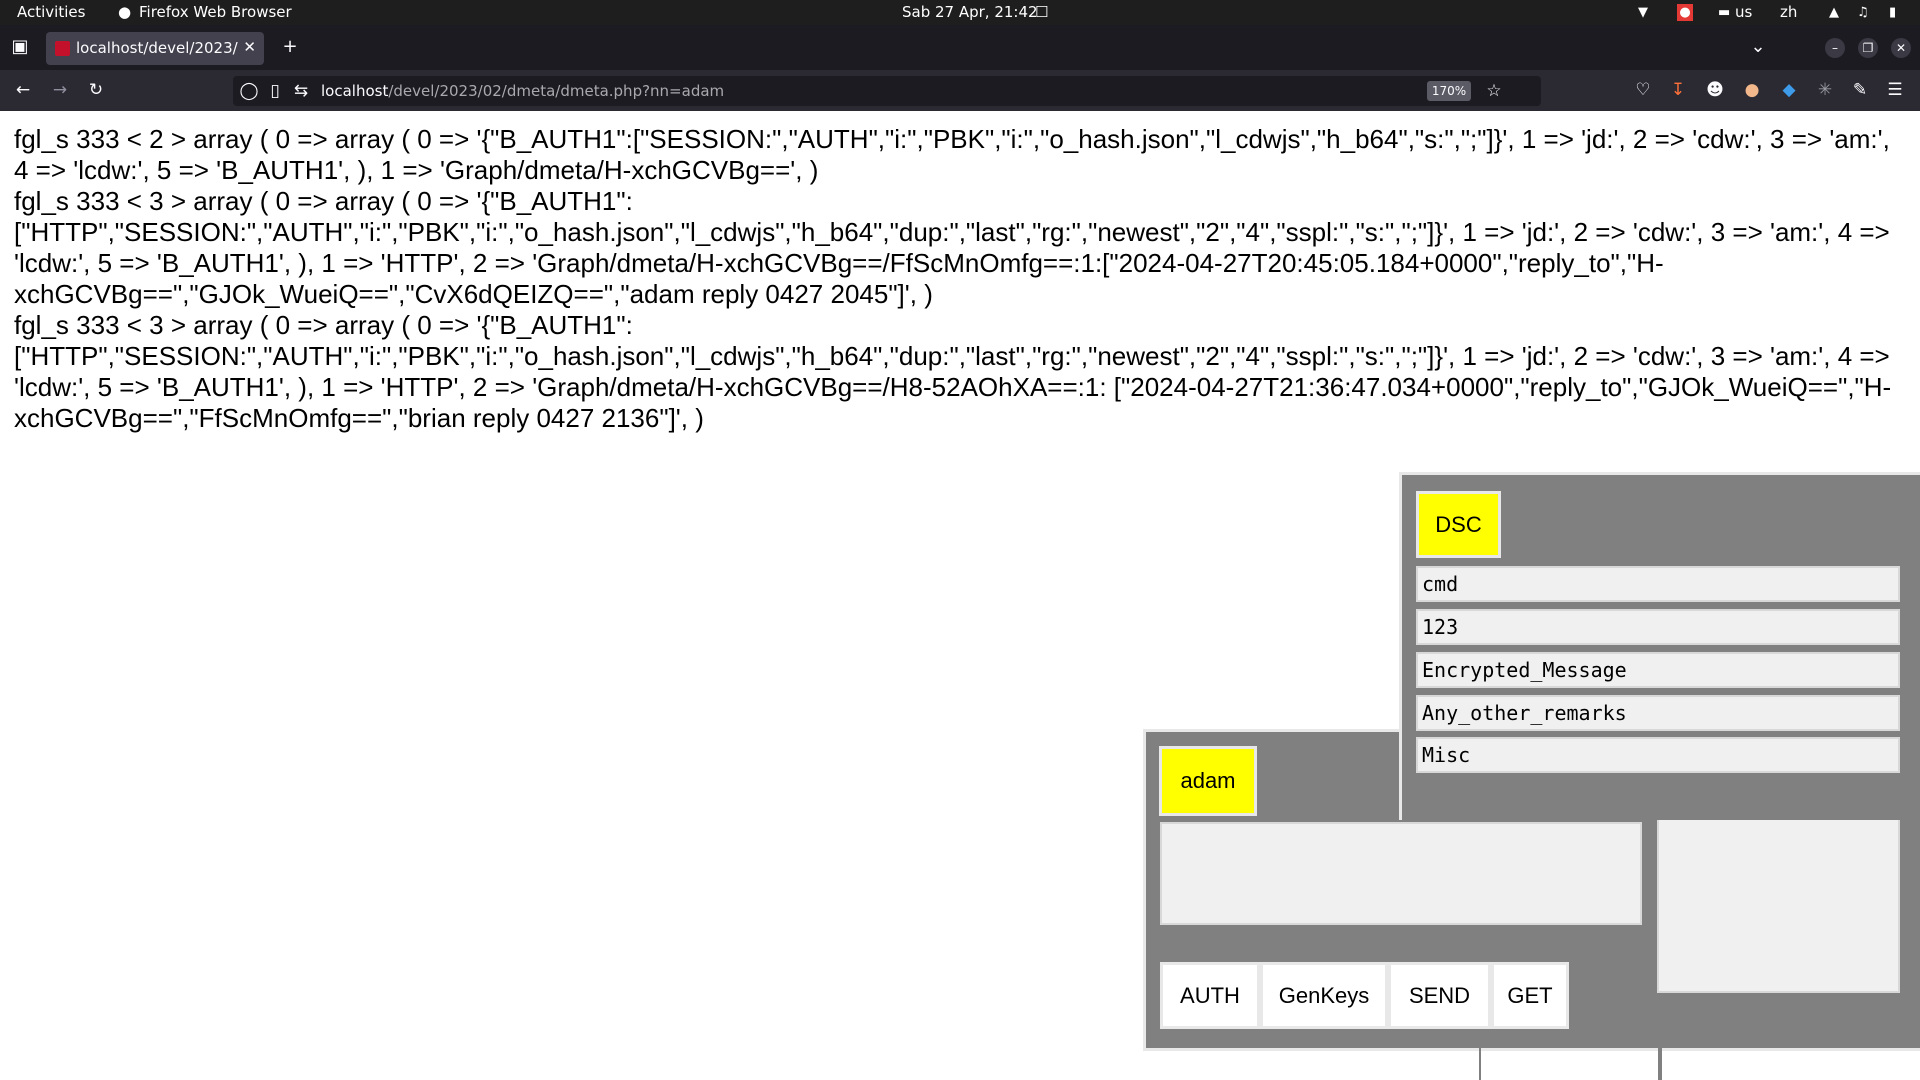 The height and width of the screenshot is (1080, 1920). Describe the element at coordinates (1042, 12) in the screenshot. I see `notifications-off-icon: ☐` at that location.